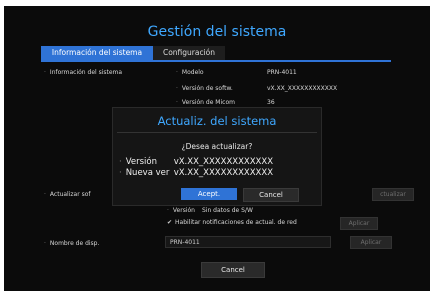 This screenshot has width=441, height=297. What do you see at coordinates (271, 102) in the screenshot?
I see `micom-version-value: 36` at bounding box center [271, 102].